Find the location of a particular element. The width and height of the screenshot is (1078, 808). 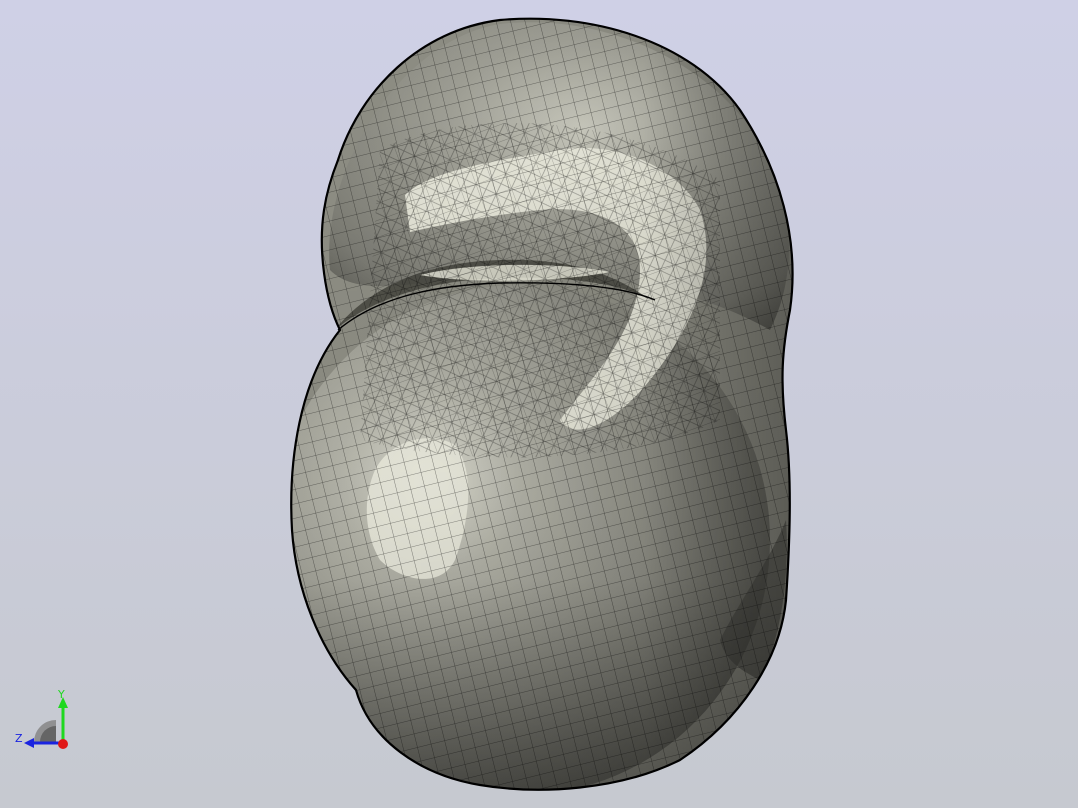

axis-triad-graphic is located at coordinates (46, 723).